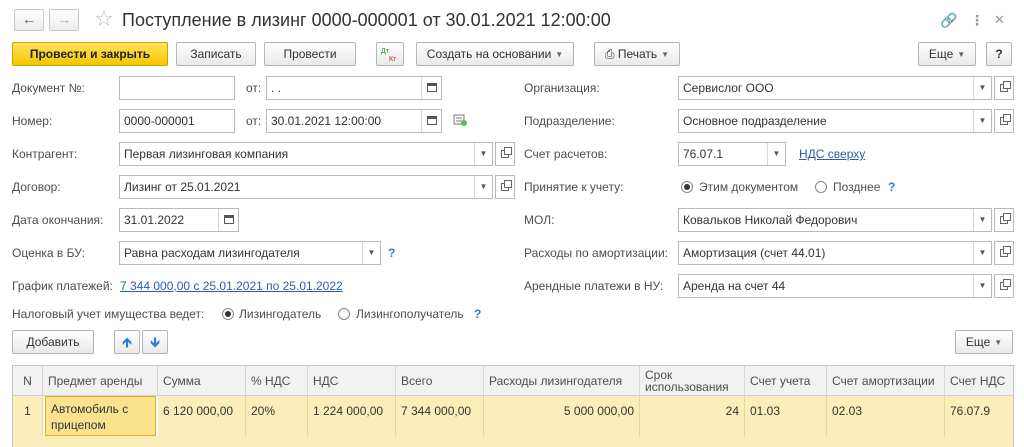  I want to click on column-header: Расходы лизингодателя, so click(562, 381).